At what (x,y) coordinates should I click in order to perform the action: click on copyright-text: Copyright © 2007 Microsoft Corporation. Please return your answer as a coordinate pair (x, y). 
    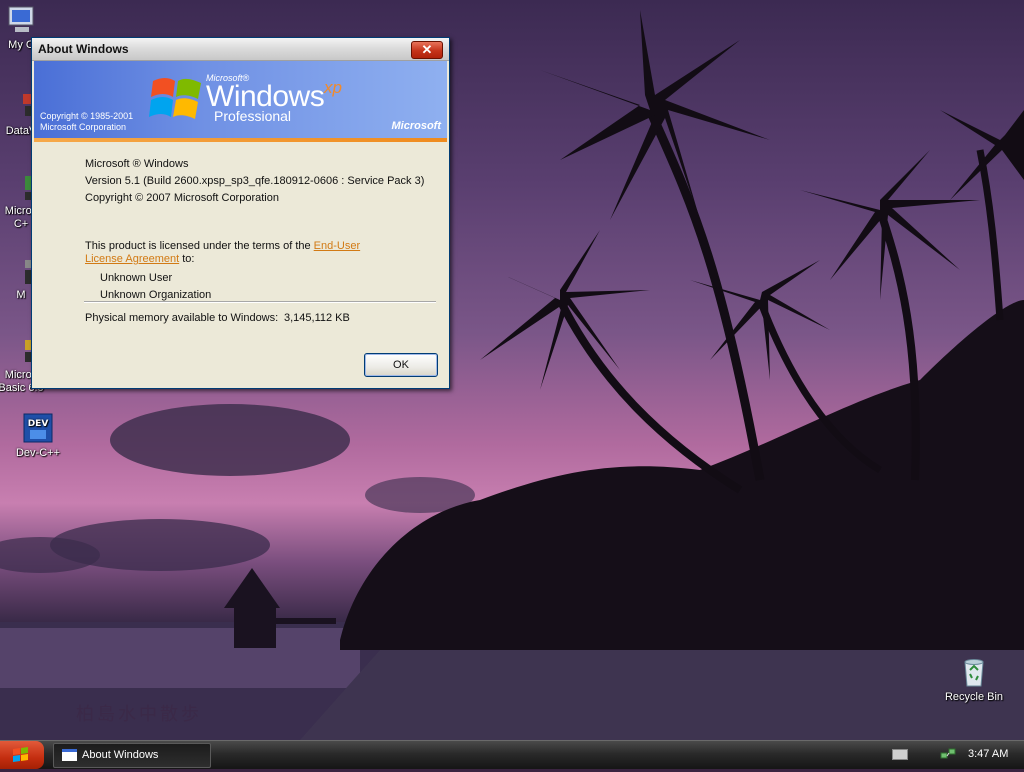
    Looking at the image, I should click on (182, 198).